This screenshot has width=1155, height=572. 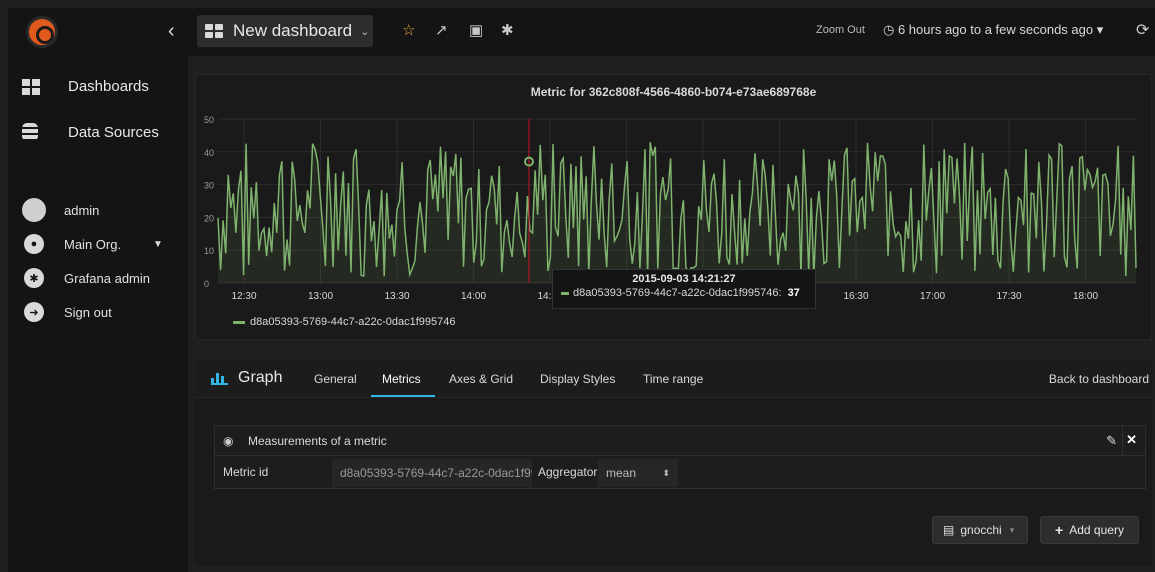 What do you see at coordinates (365, 31) in the screenshot?
I see `caret-down-icon: ⌄` at bounding box center [365, 31].